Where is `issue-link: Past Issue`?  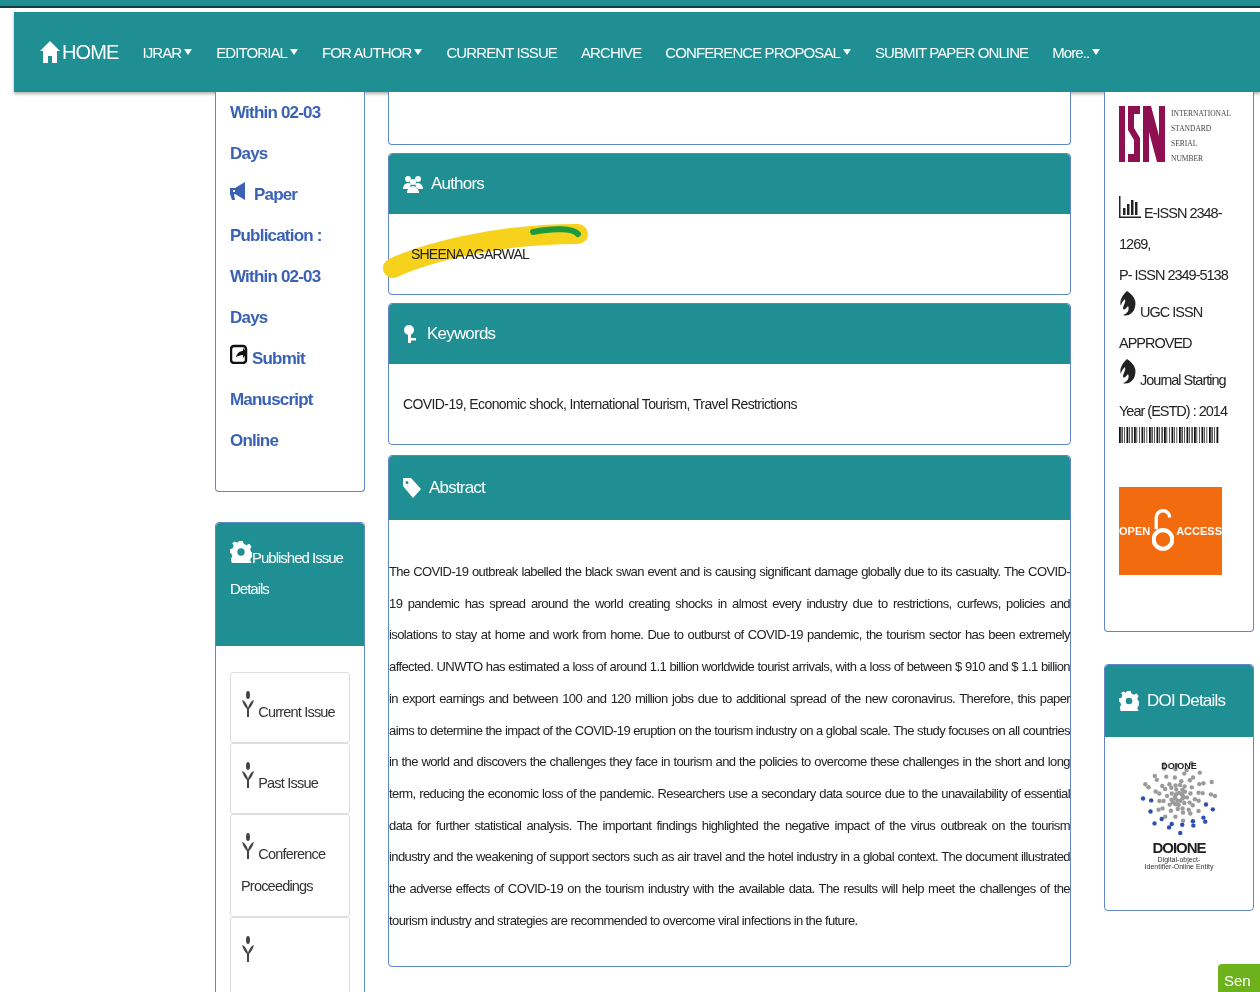
issue-link: Past Issue is located at coordinates (290, 778).